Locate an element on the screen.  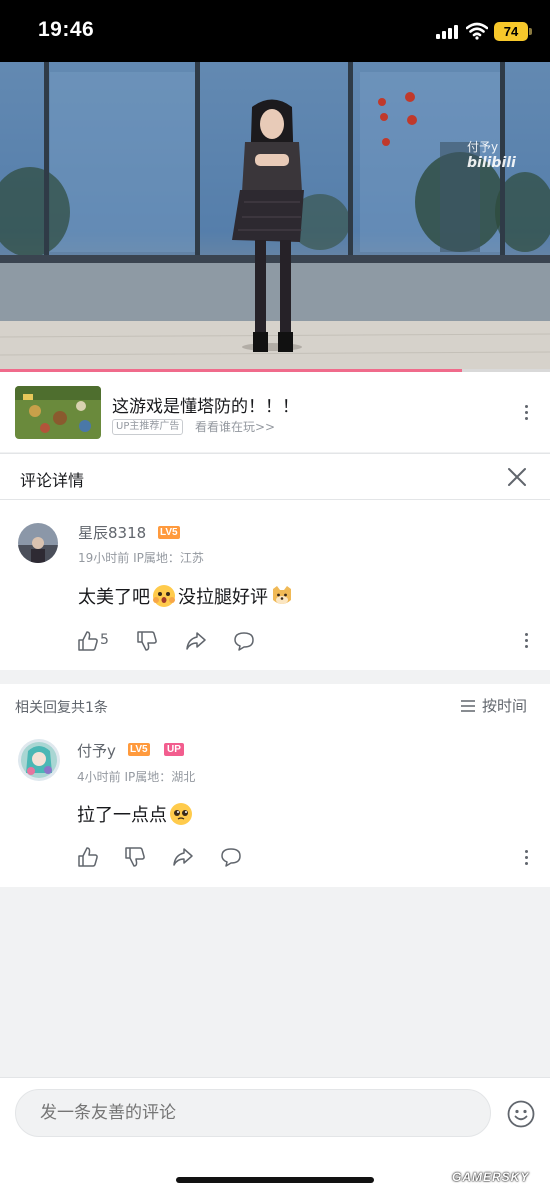
ad-banner: 这游戏是懂塔防的！！！ UP主推荐广告 看看谁在玩>> is located at coordinates (275, 412).